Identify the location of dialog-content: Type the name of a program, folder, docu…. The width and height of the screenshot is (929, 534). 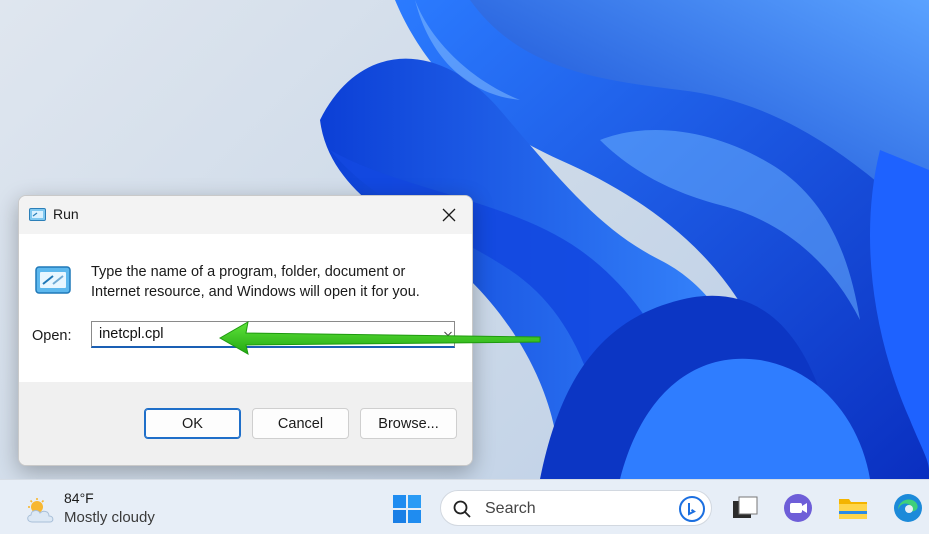
(245, 308).